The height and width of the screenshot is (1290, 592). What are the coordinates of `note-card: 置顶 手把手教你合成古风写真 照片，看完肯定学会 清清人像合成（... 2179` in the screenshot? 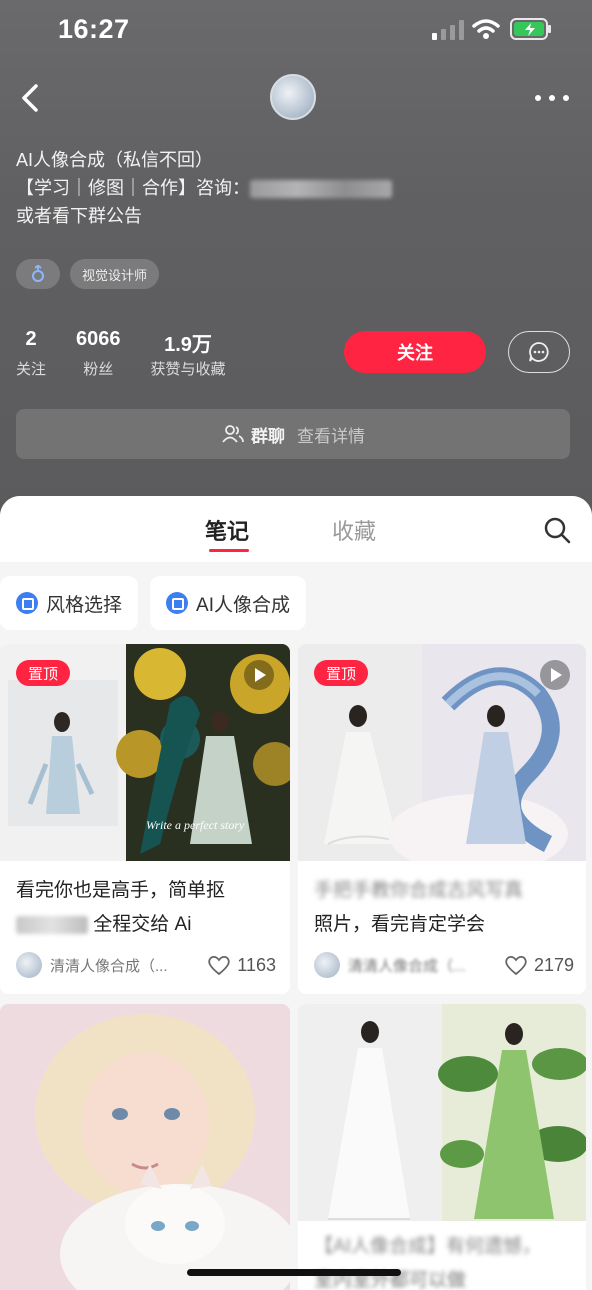 It's located at (442, 819).